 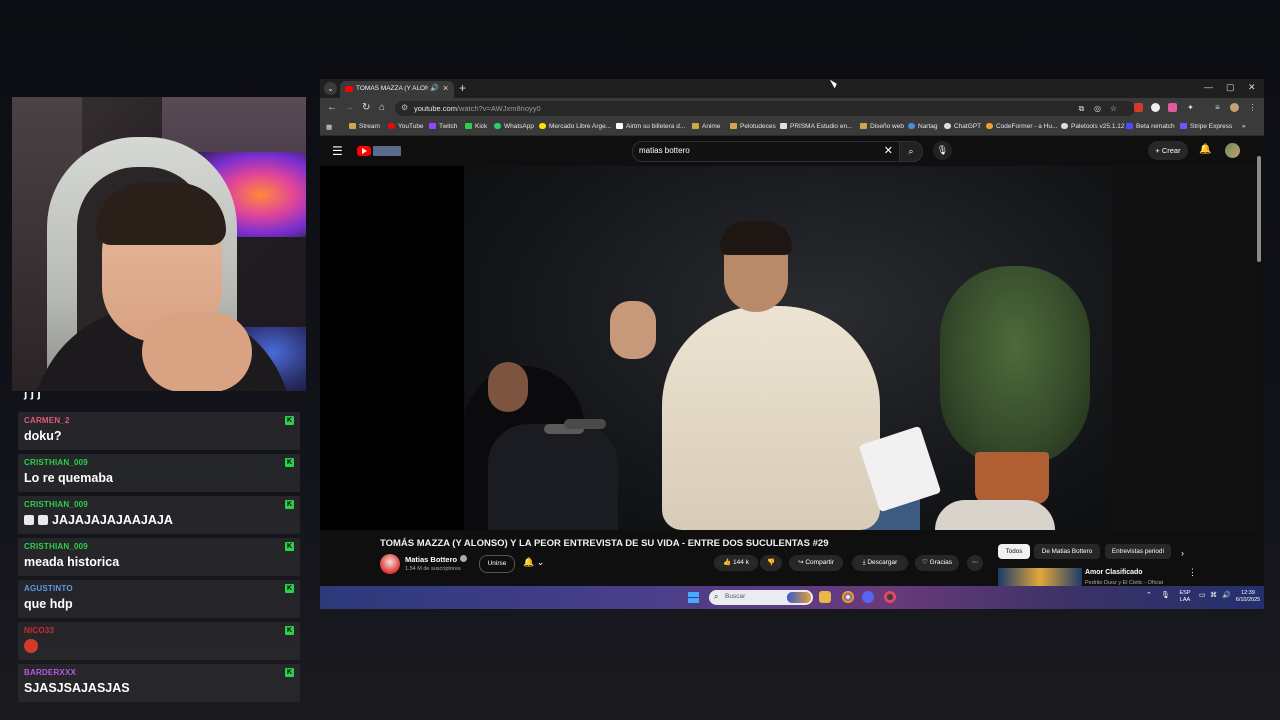 What do you see at coordinates (39, 630) in the screenshot?
I see `chat-username: NICO33` at bounding box center [39, 630].